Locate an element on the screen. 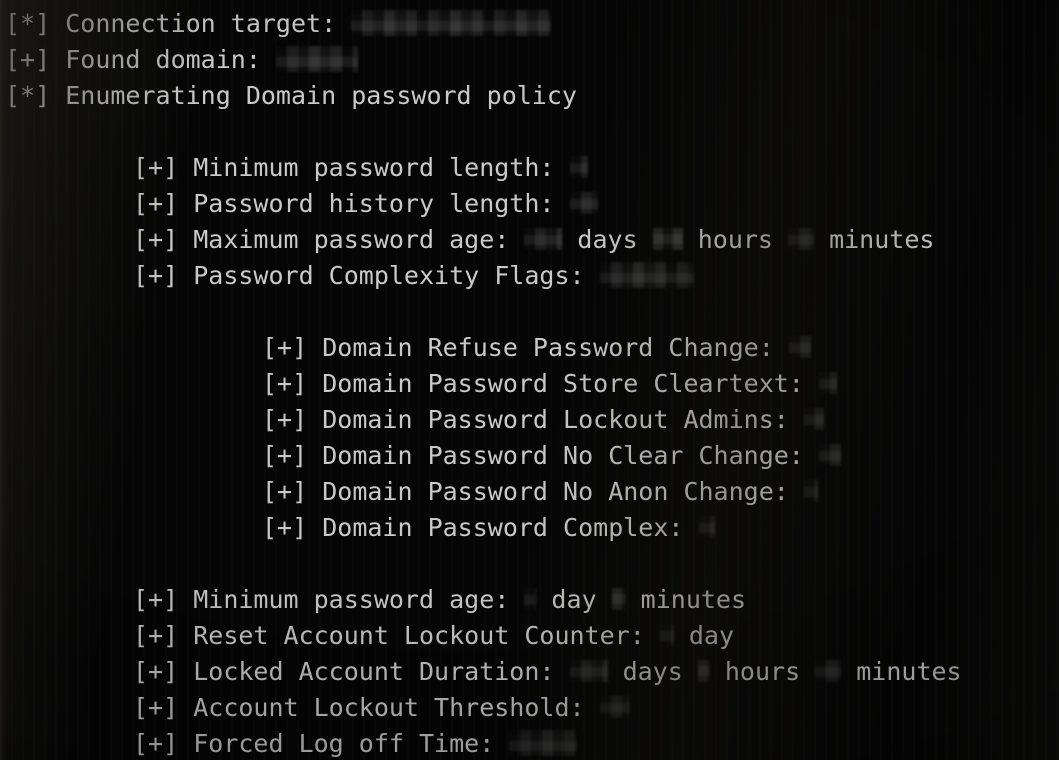 The width and height of the screenshot is (1059, 760). terminal-line-connection-target: [*] Connection target: is located at coordinates (529, 24).